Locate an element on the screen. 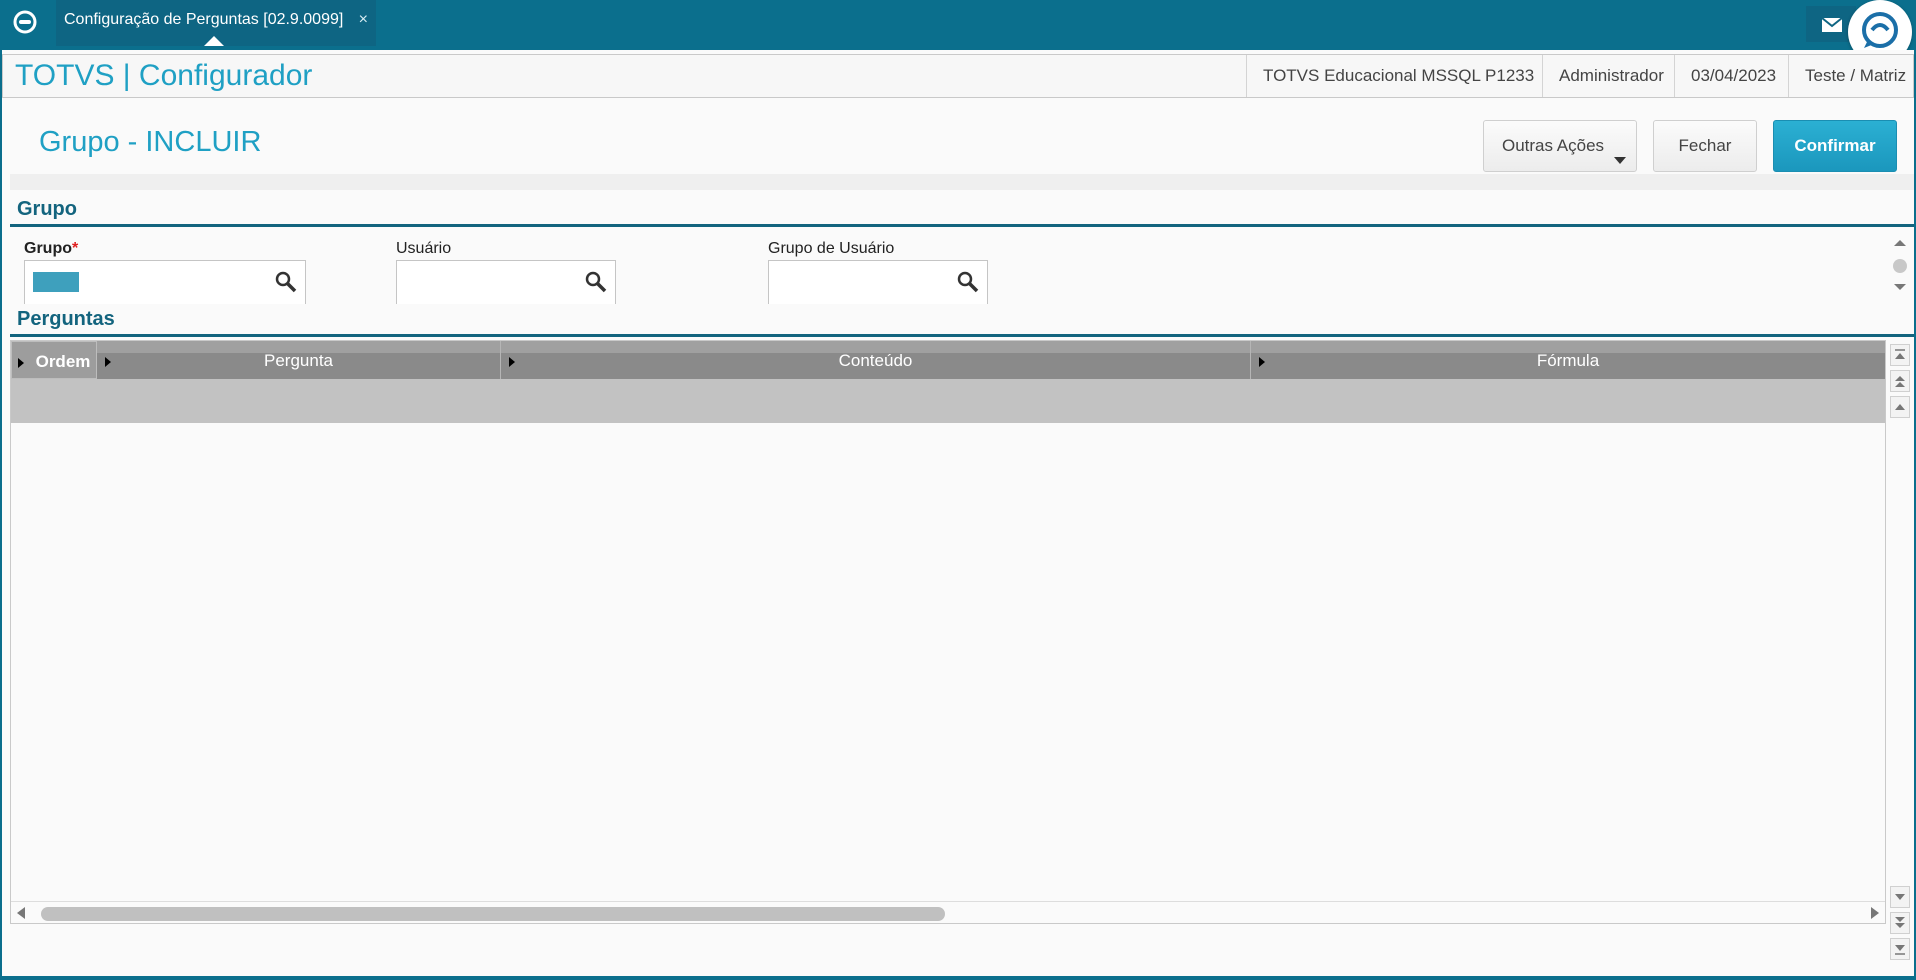 The width and height of the screenshot is (1916, 980). totvs-logo-icon is located at coordinates (25, 23).